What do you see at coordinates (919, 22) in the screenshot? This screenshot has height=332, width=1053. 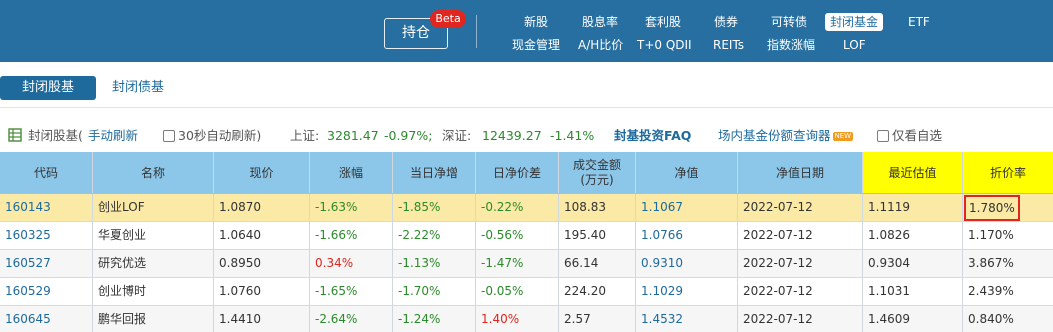 I see `nav-etf: ETF` at bounding box center [919, 22].